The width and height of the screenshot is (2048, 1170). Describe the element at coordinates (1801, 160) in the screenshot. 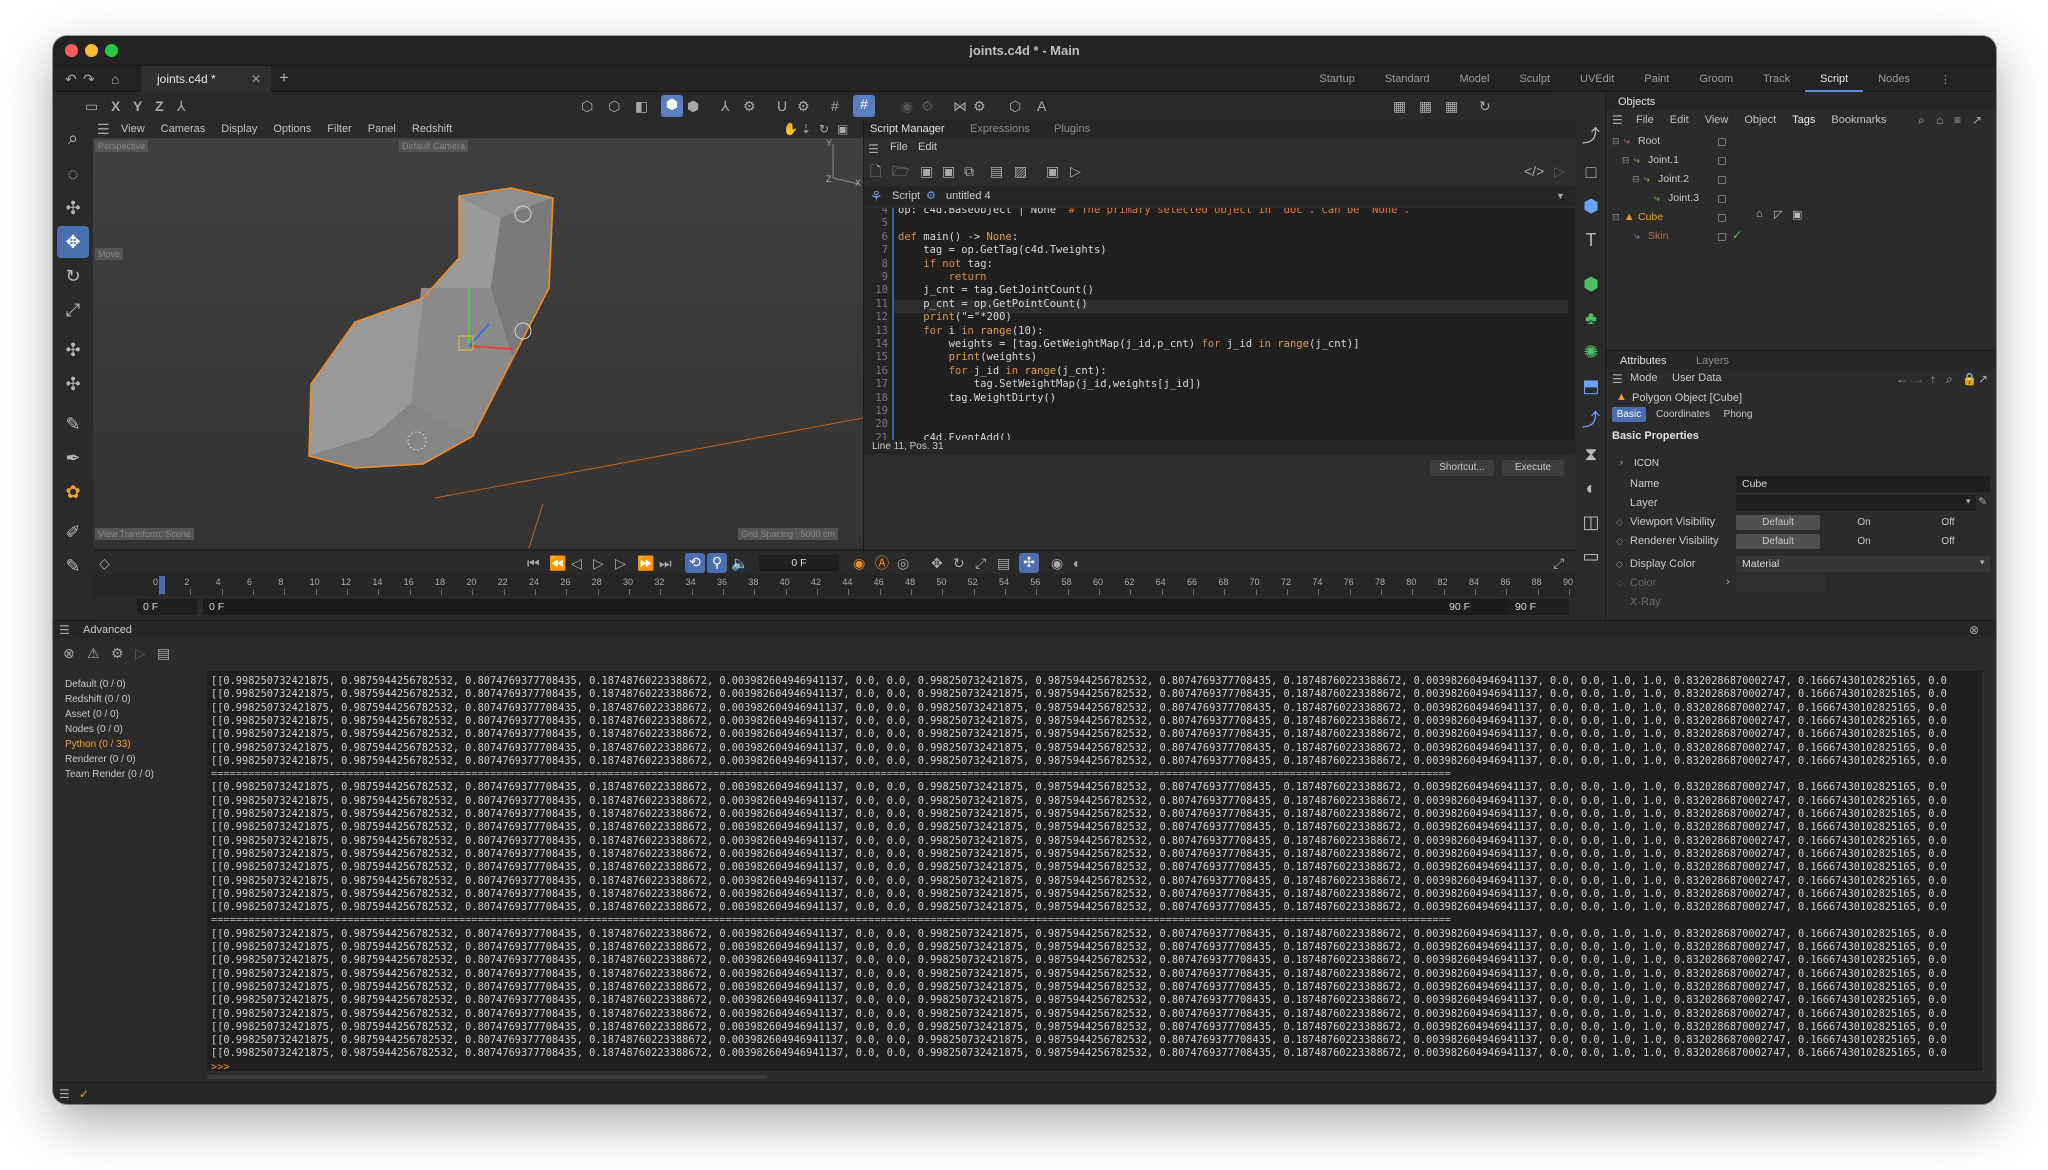

I see `tree-row-joint1: ⊟ ⤷ Joint.1` at that location.